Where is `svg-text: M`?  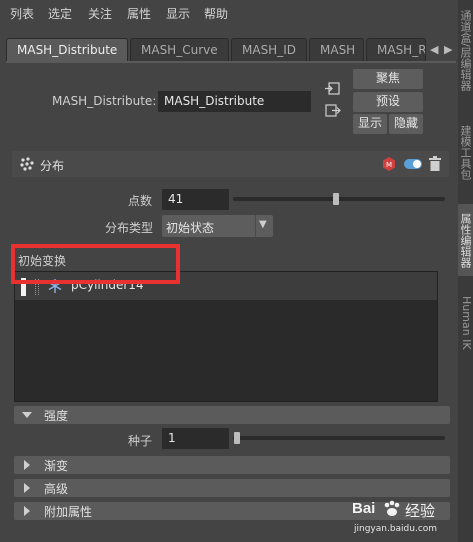
svg-text: M is located at coordinates (389, 165).